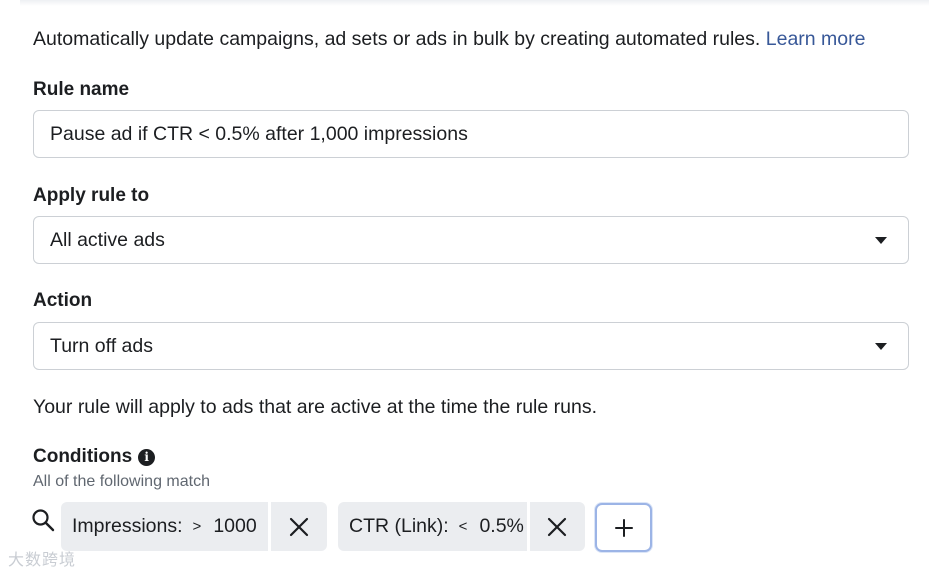 Image resolution: width=929 pixels, height=576 pixels. Describe the element at coordinates (197, 526) in the screenshot. I see `condition-operator: >` at that location.